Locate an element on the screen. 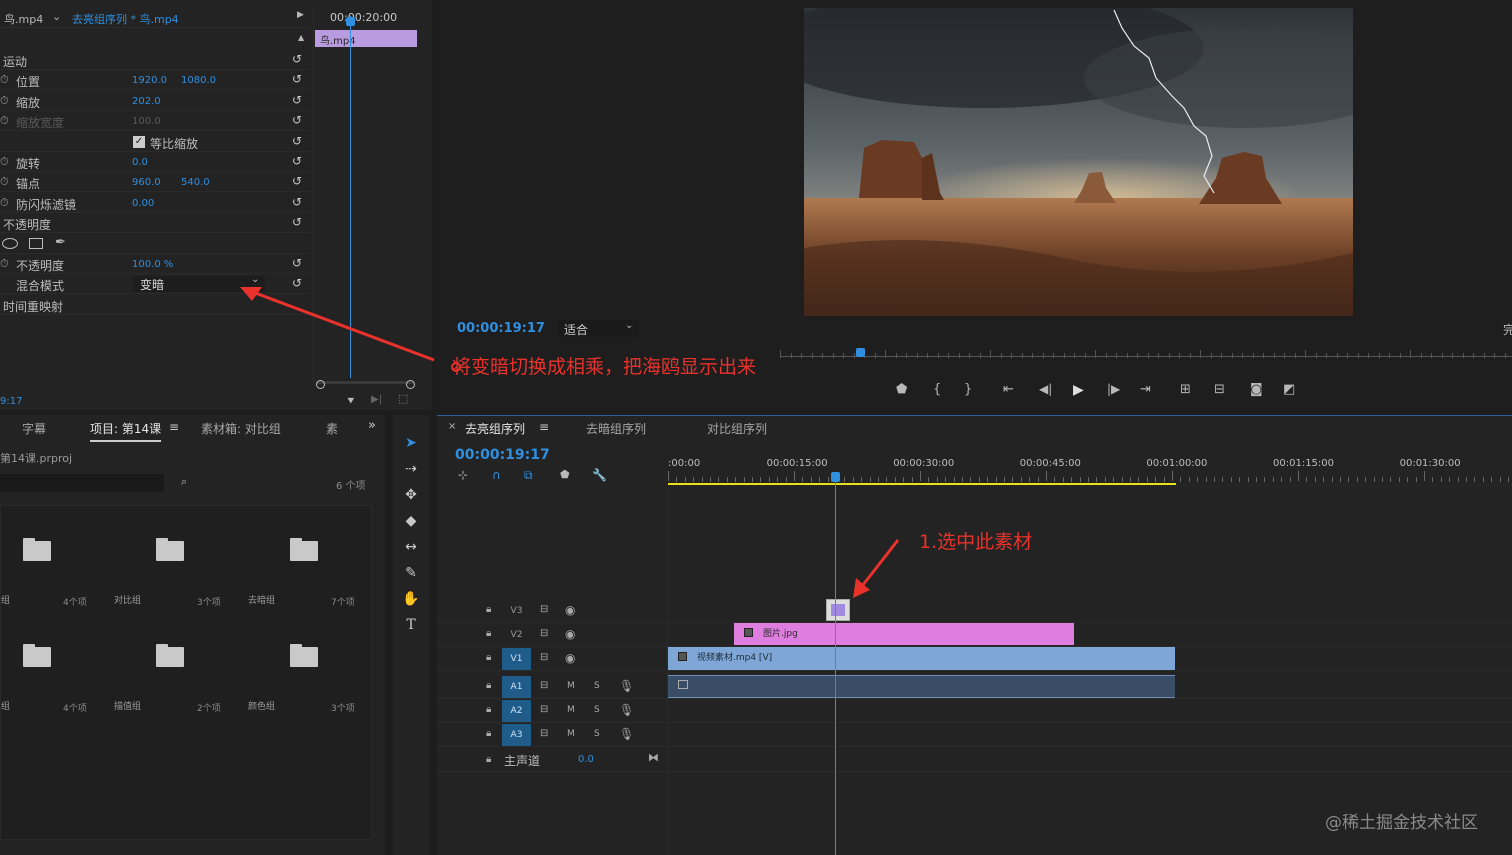 The width and height of the screenshot is (1512, 855). annotation-left-text: 将变暗切换成相乘，把海鸥显示出来 is located at coordinates (604, 367).